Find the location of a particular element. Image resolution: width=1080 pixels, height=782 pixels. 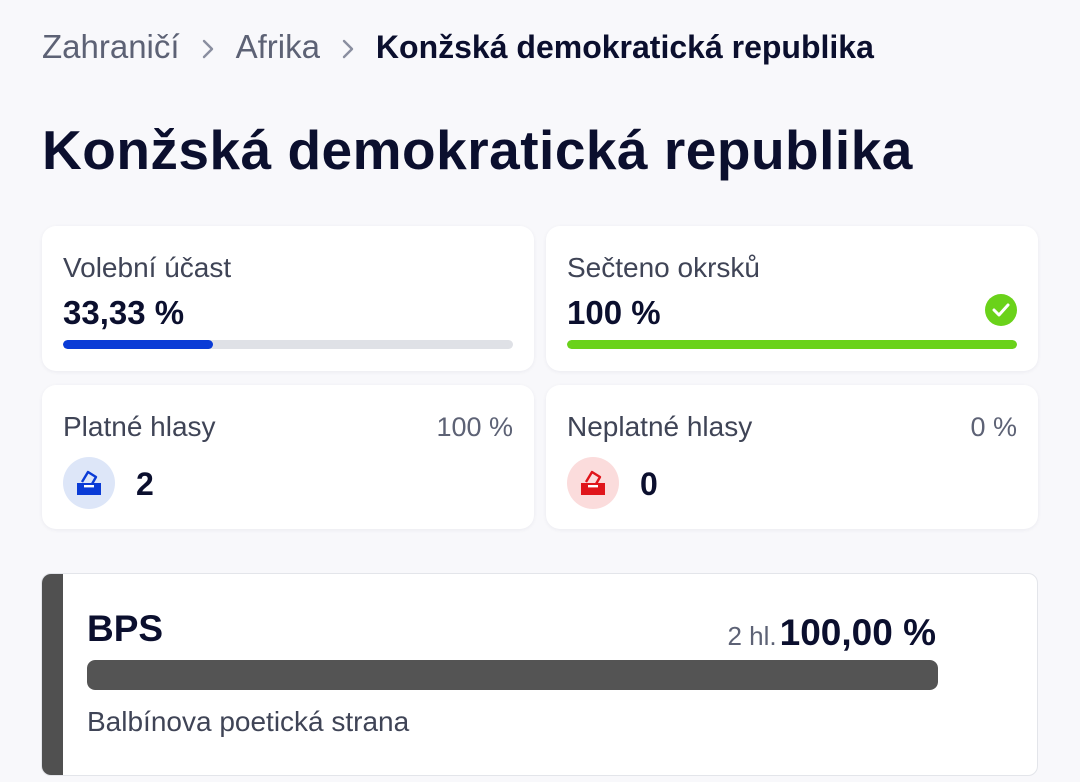

invalid-votes-card: Neplatné hlasy 0 % 0 is located at coordinates (792, 457).